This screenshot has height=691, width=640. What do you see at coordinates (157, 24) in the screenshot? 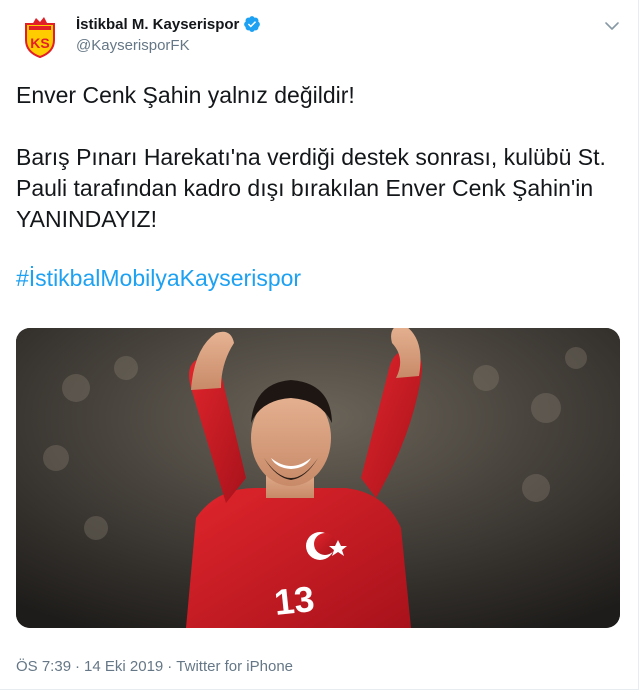
I see `display-name: İstikbal M. Kayserispor` at bounding box center [157, 24].